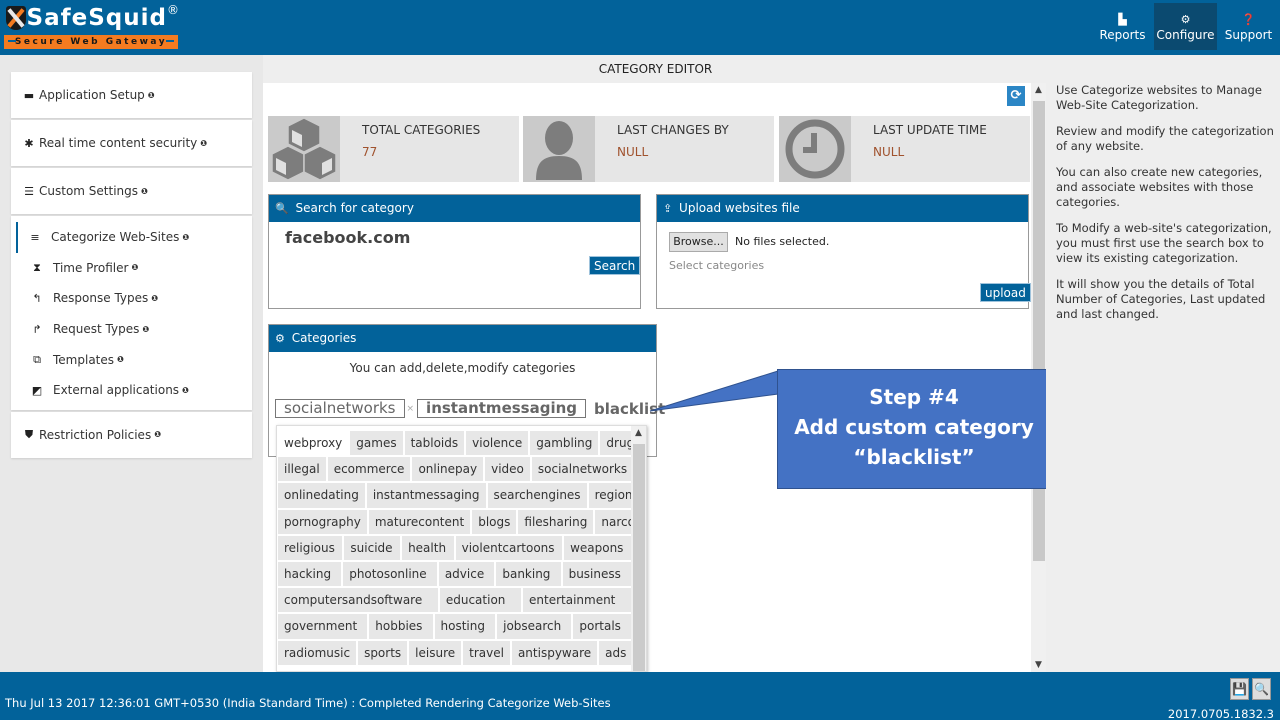 The width and height of the screenshot is (1280, 720). What do you see at coordinates (617, 653) in the screenshot?
I see `category-option: ads` at bounding box center [617, 653].